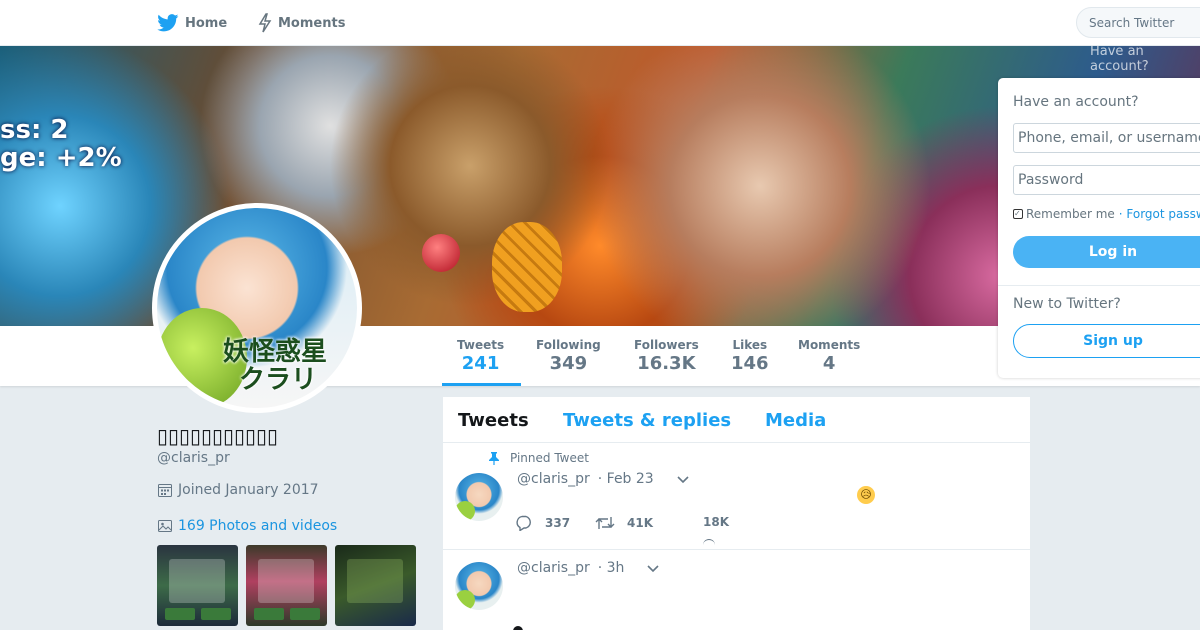 This screenshot has width=1200, height=630. What do you see at coordinates (624, 523) in the screenshot?
I see `retweet-button: 41K` at bounding box center [624, 523].